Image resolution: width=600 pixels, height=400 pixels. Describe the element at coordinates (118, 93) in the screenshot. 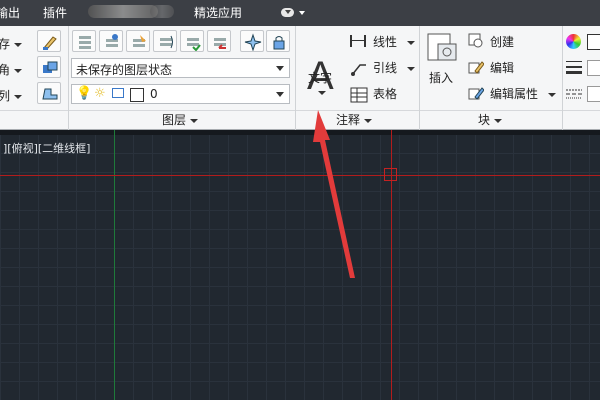

I see `unlock-icon` at that location.